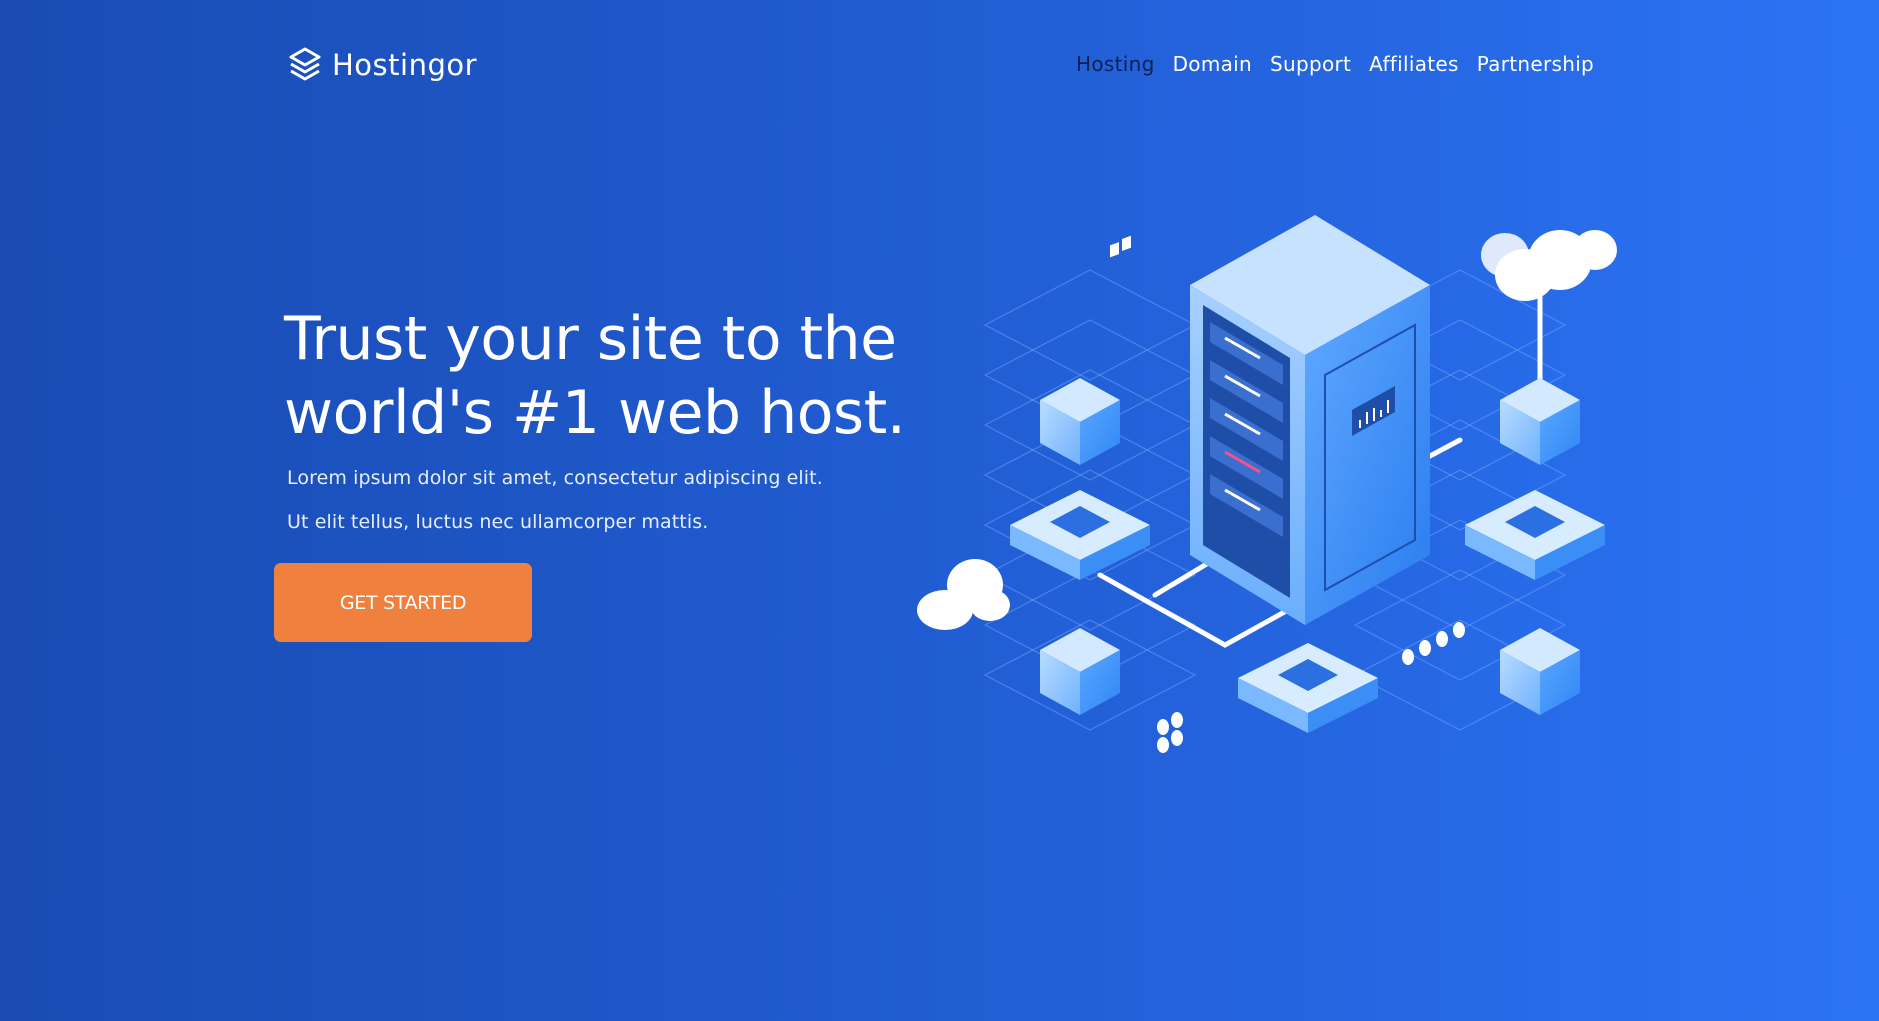  What do you see at coordinates (1212, 64) in the screenshot?
I see `nav-item-domain: Domain` at bounding box center [1212, 64].